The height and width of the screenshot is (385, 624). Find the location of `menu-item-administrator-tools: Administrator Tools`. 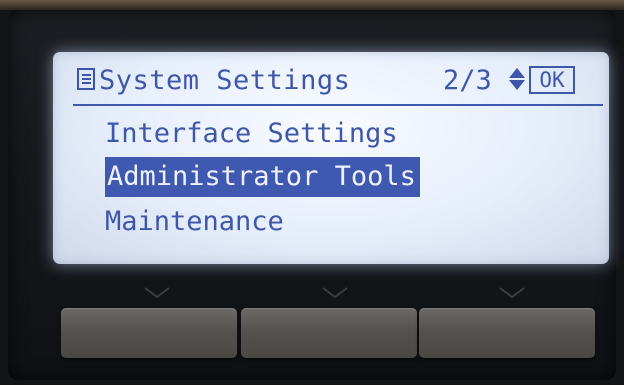

menu-item-administrator-tools: Administrator Tools is located at coordinates (262, 177).